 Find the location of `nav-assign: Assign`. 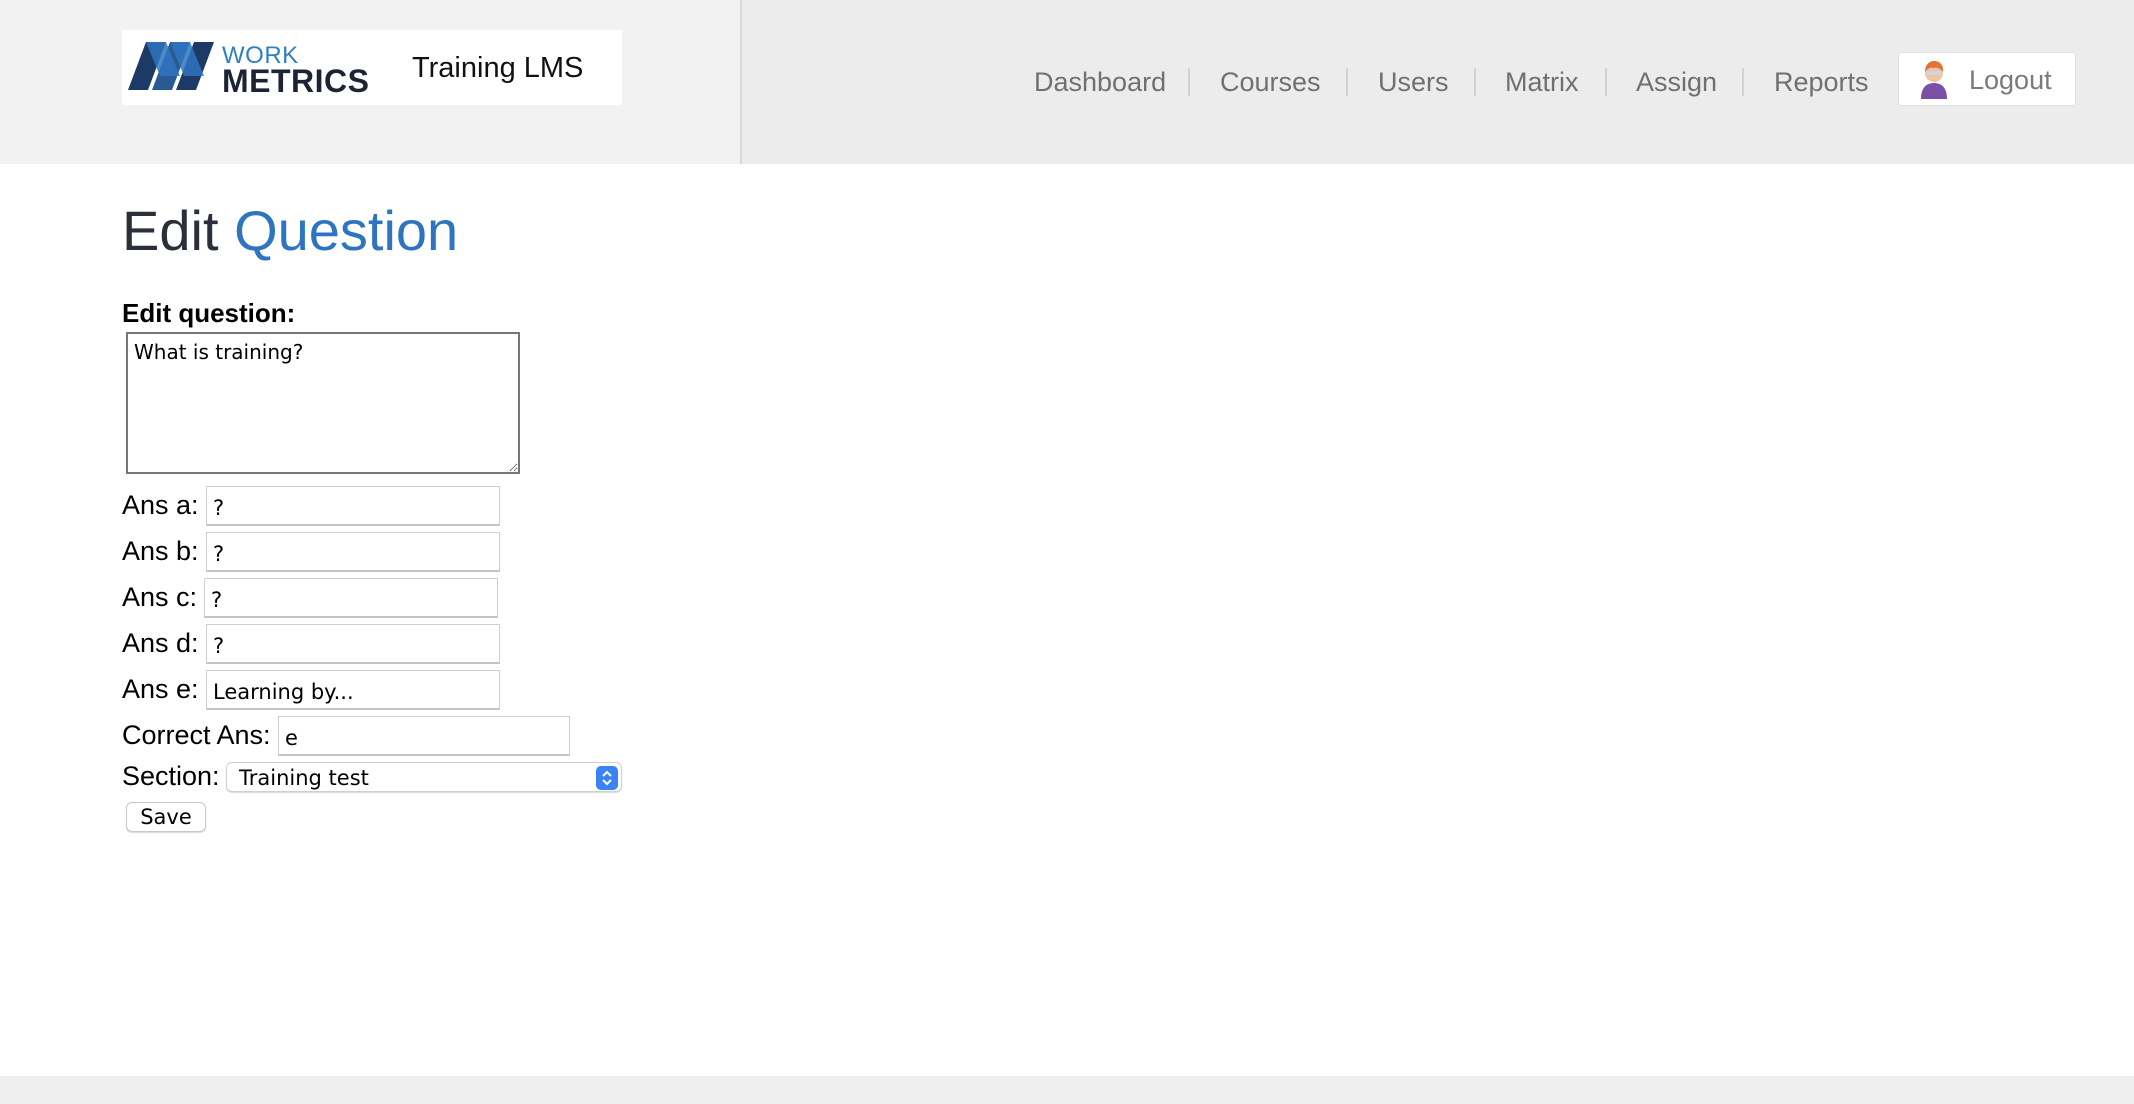

nav-assign: Assign is located at coordinates (1676, 82).